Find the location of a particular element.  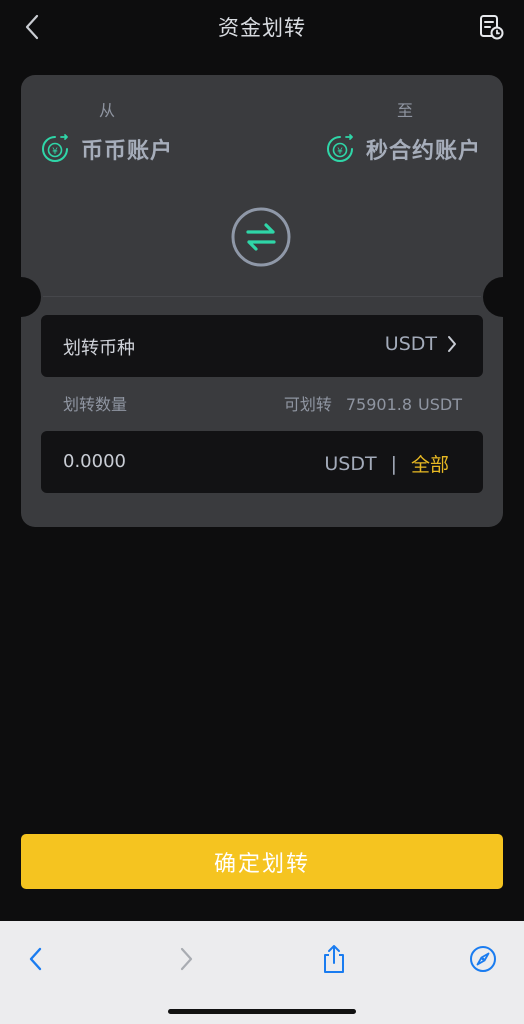

from-account-name: 币币账户 is located at coordinates (127, 151).